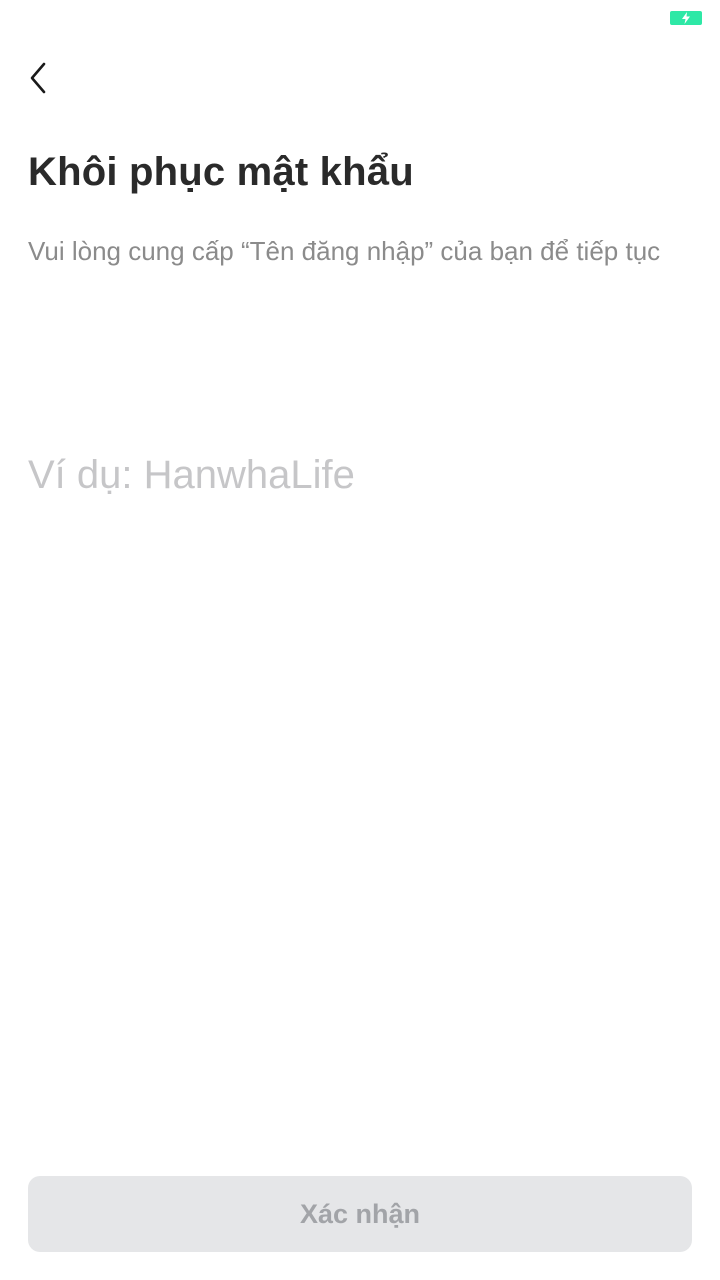  Describe the element at coordinates (360, 1214) in the screenshot. I see `confirm-button: Xác nhận` at that location.